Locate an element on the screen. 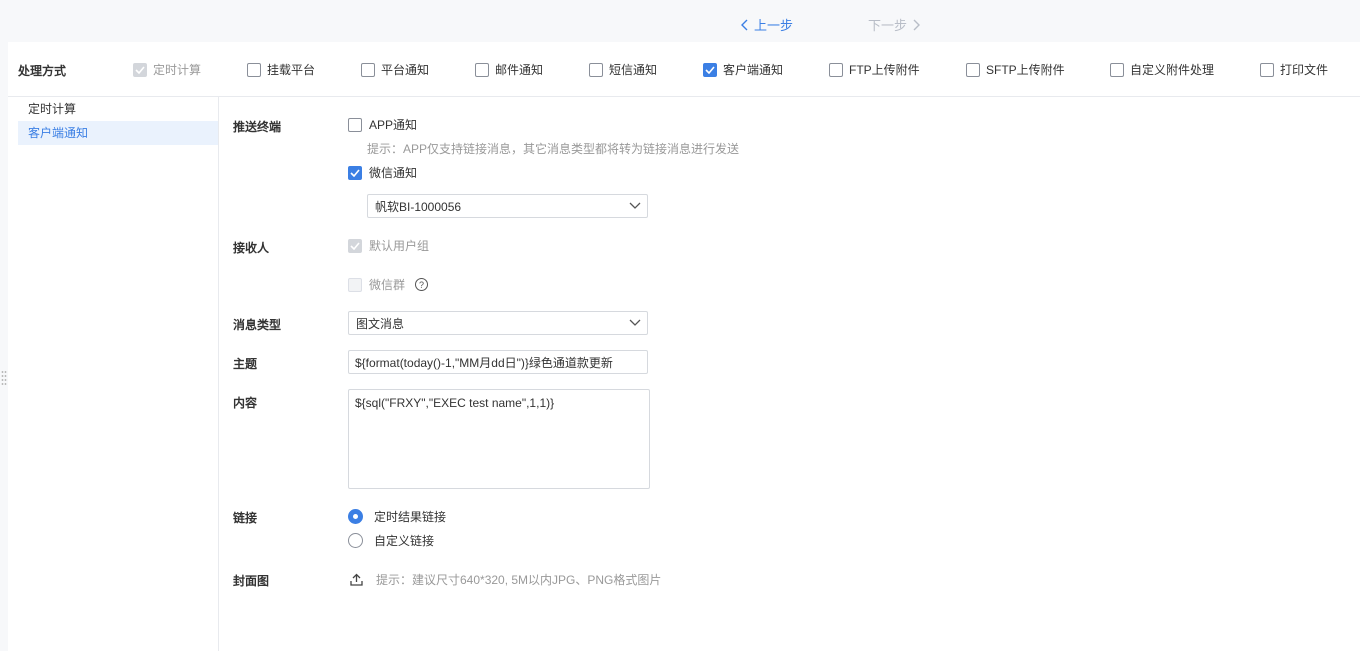 This screenshot has height=651, width=1360. method-option-ftp-upload: FTP上传附件 is located at coordinates (874, 69).